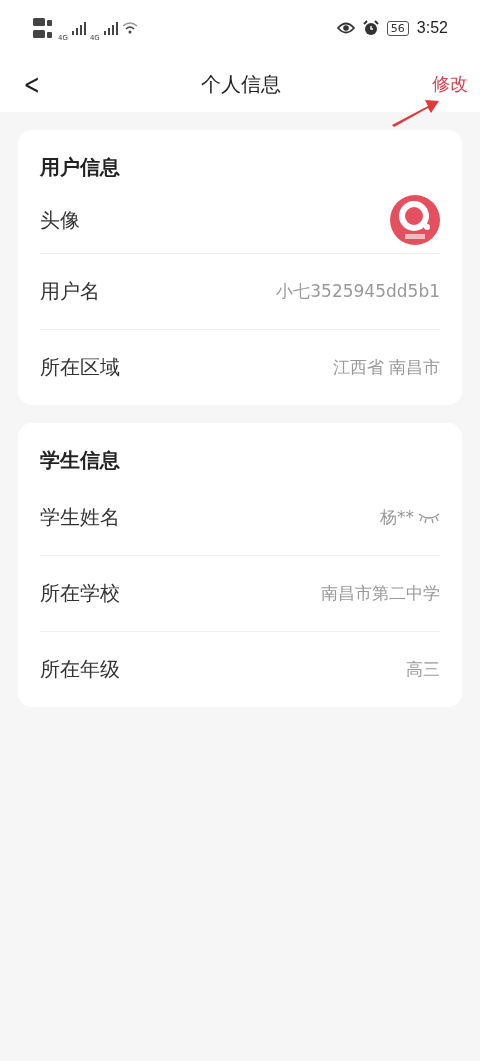 This screenshot has height=1061, width=480. I want to click on page-title: 个人信息, so click(240, 84).